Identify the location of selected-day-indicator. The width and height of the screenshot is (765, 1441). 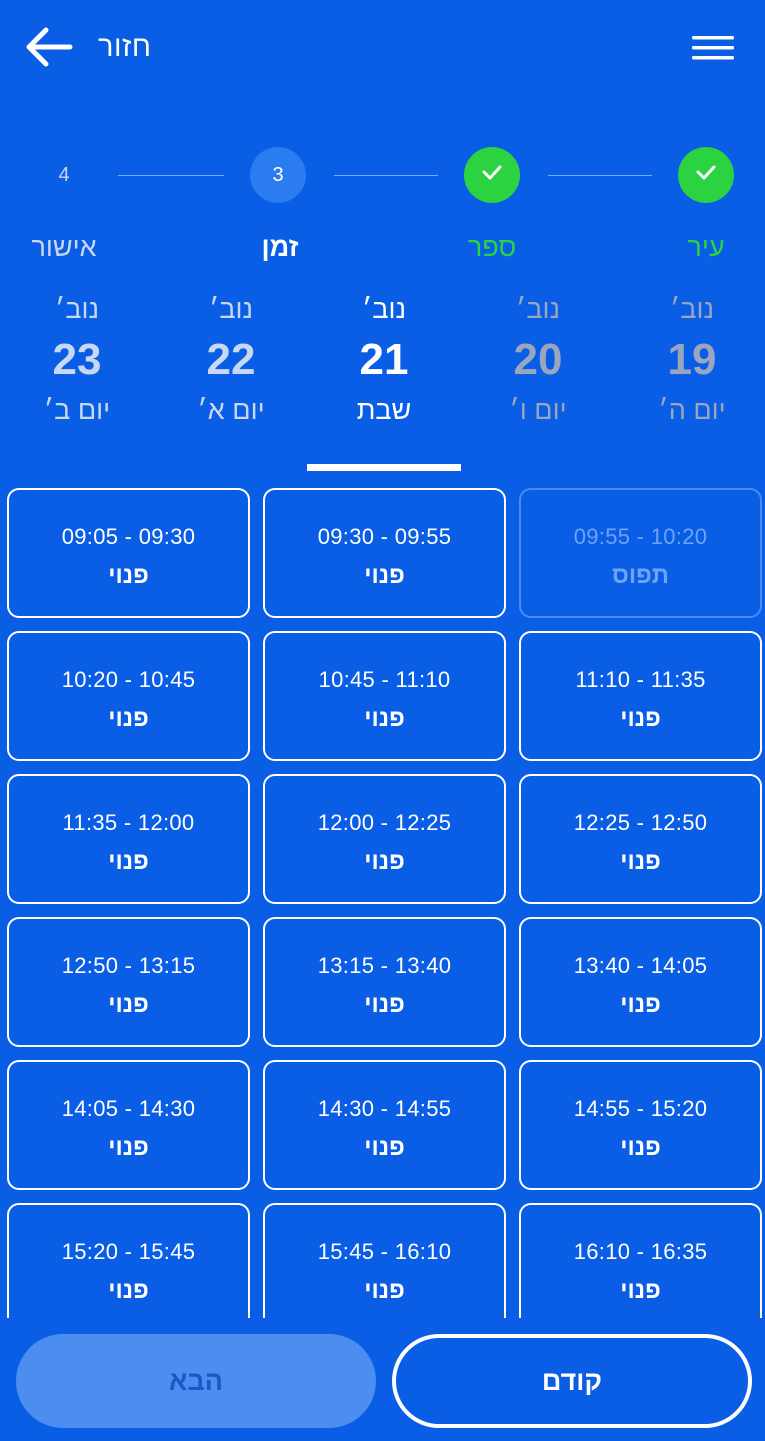
(384, 467).